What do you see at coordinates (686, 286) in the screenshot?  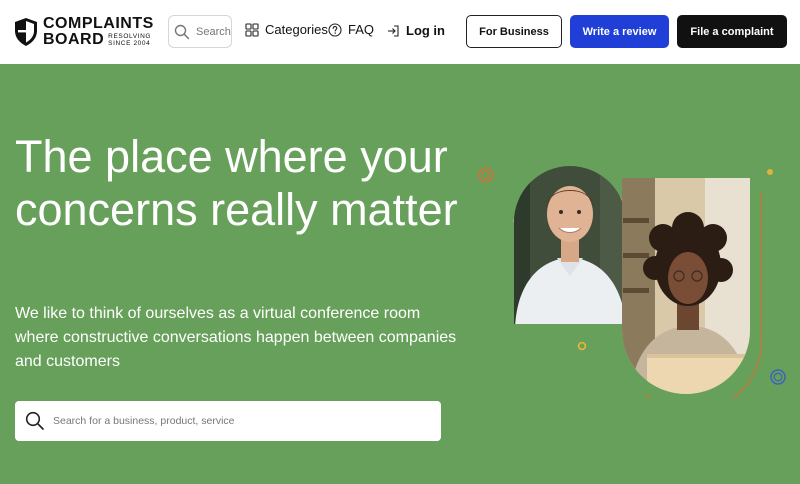 I see `woman-photo` at bounding box center [686, 286].